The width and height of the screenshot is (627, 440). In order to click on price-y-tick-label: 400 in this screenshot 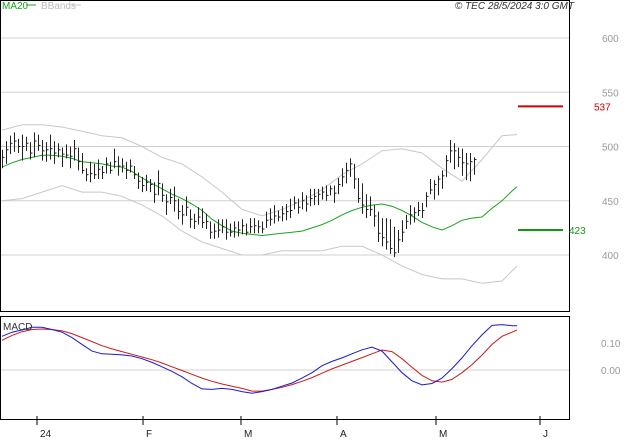, I will do `click(610, 256)`.